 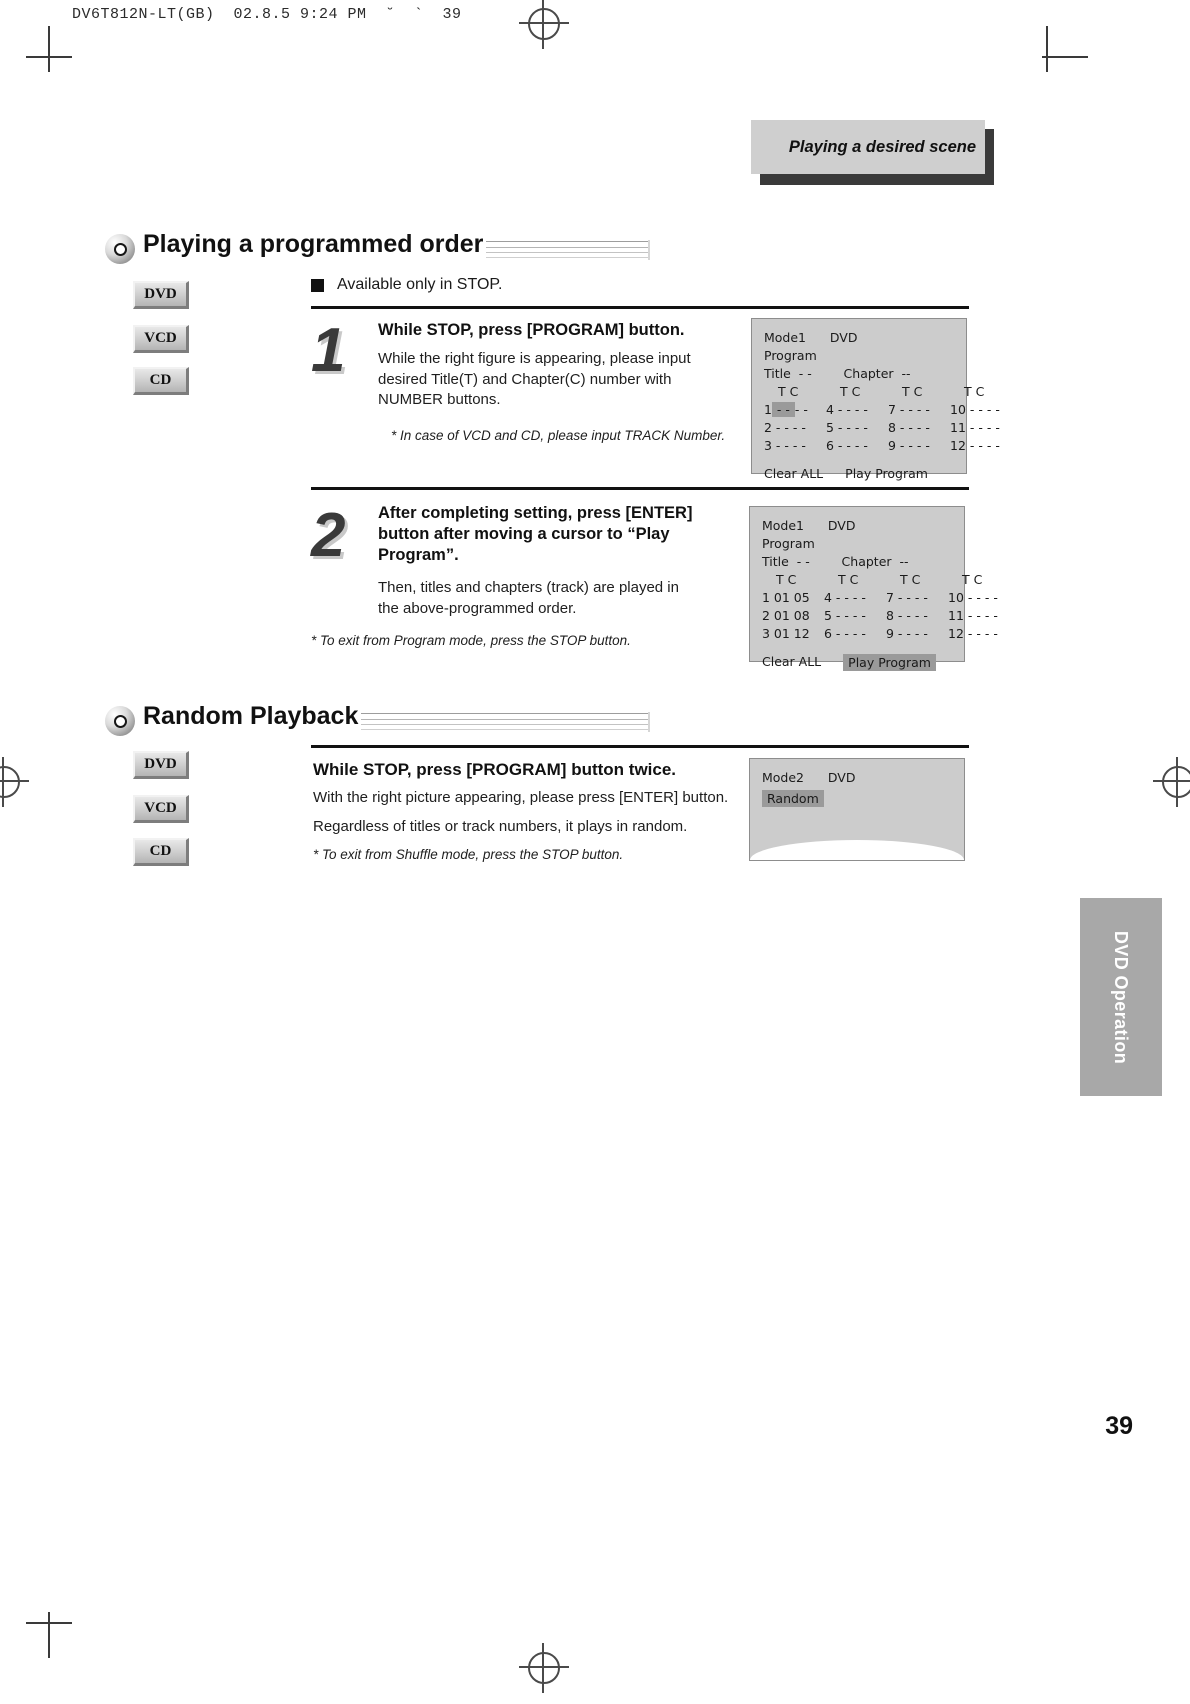 What do you see at coordinates (785, 427) in the screenshot?
I see `osd1-cell-2: 2 - - - -` at bounding box center [785, 427].